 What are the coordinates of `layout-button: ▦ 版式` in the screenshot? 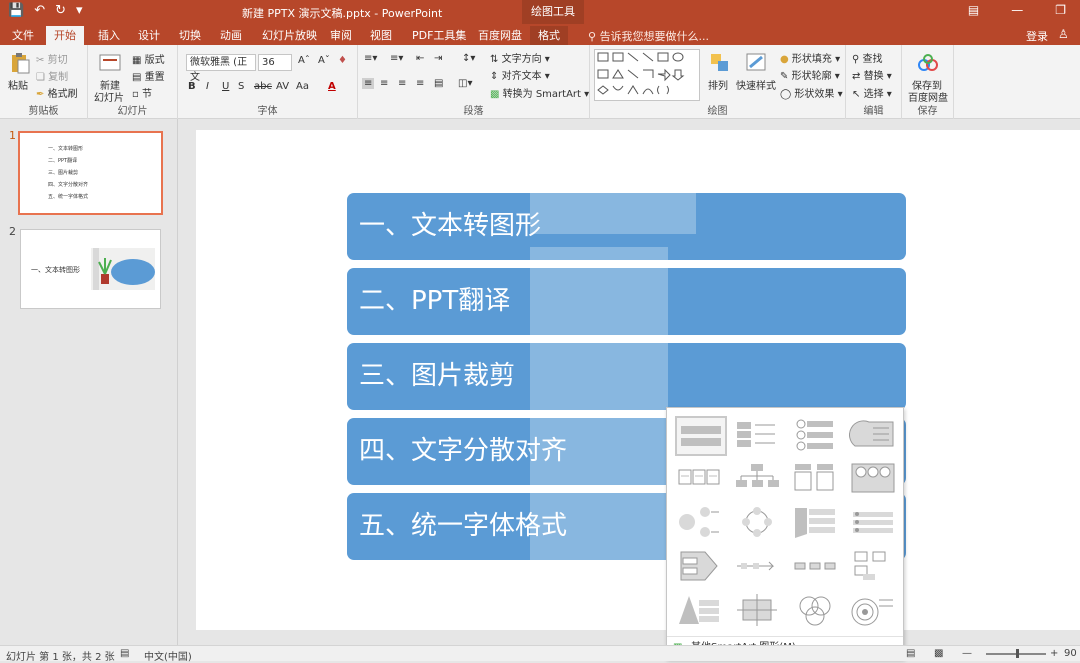 It's located at (148, 58).